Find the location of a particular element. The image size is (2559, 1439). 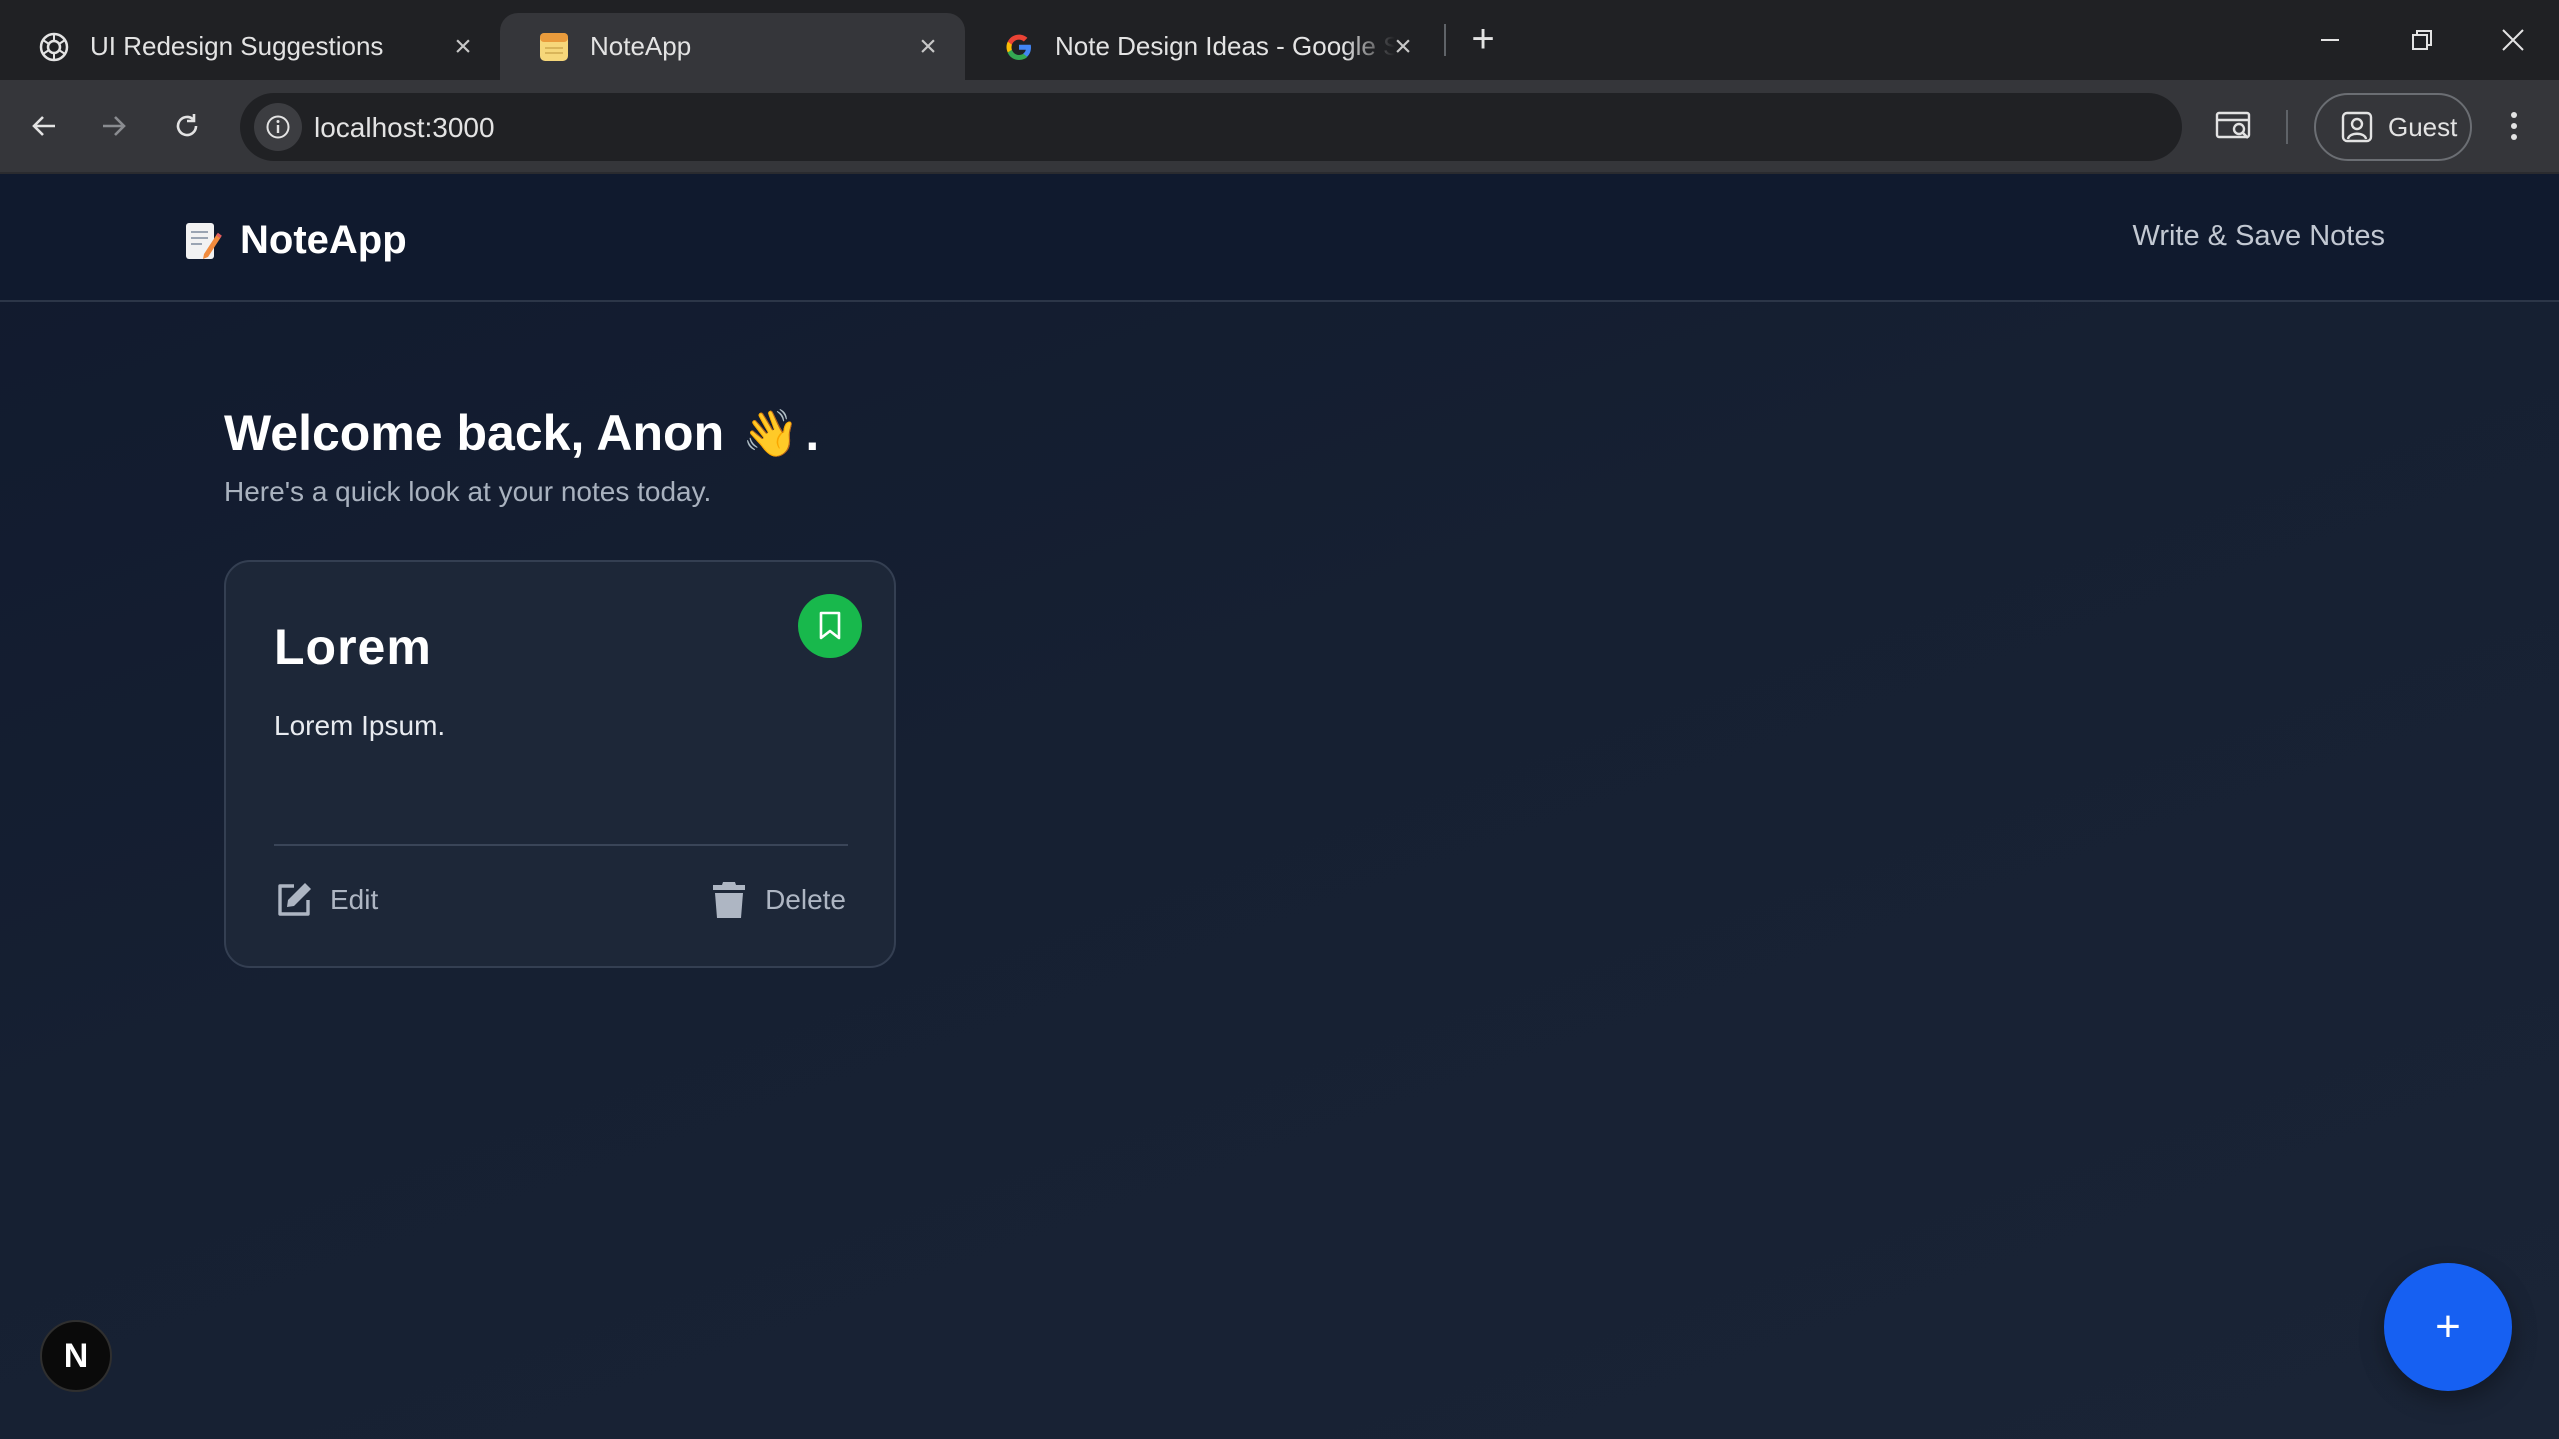

delete-button: Delete is located at coordinates (777, 900).